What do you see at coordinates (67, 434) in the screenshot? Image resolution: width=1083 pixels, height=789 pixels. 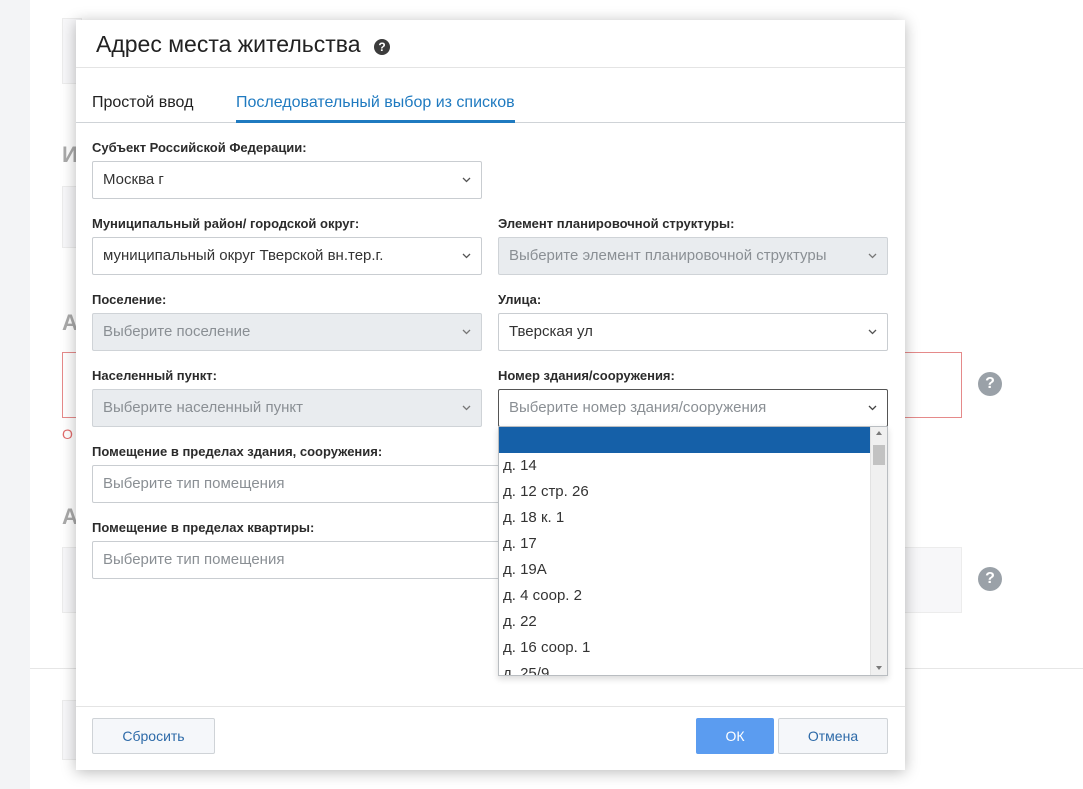 I see `background-error-text: О` at bounding box center [67, 434].